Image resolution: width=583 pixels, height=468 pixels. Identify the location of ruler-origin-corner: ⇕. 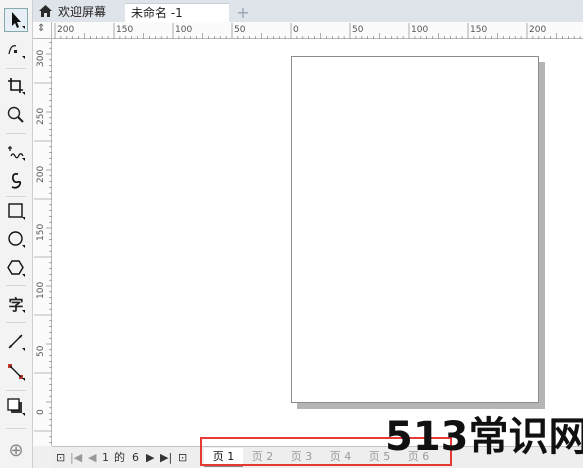
(42, 30).